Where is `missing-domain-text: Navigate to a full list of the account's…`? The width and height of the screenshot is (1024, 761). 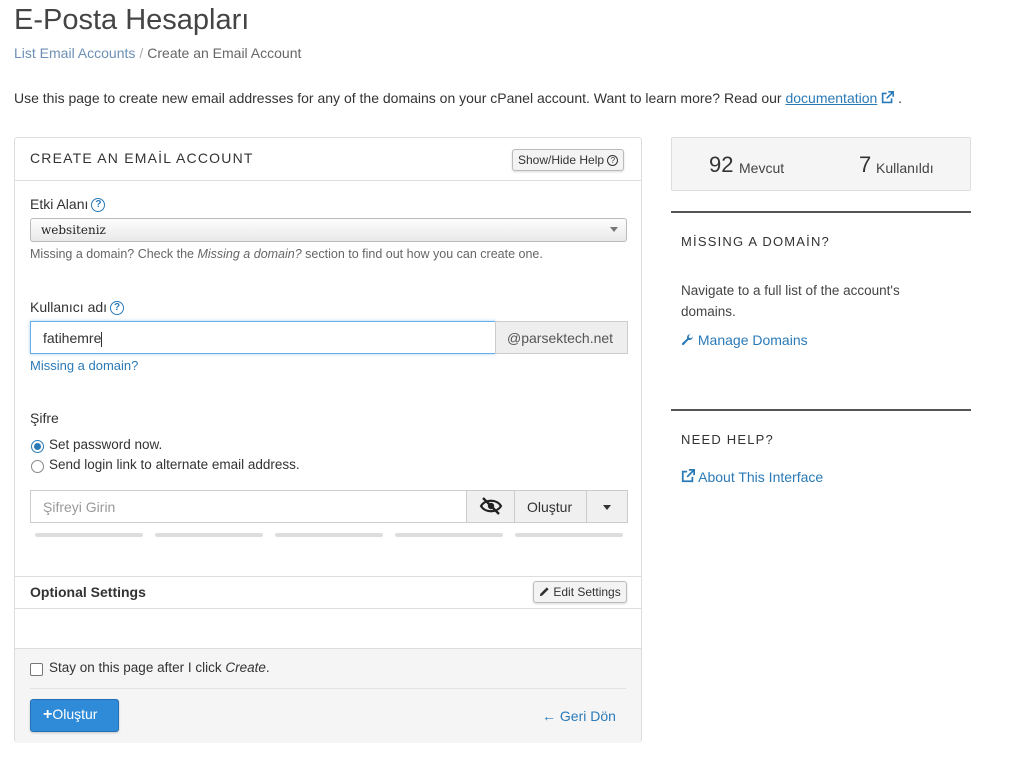
missing-domain-text: Navigate to a full list of the account's… is located at coordinates (790, 301).